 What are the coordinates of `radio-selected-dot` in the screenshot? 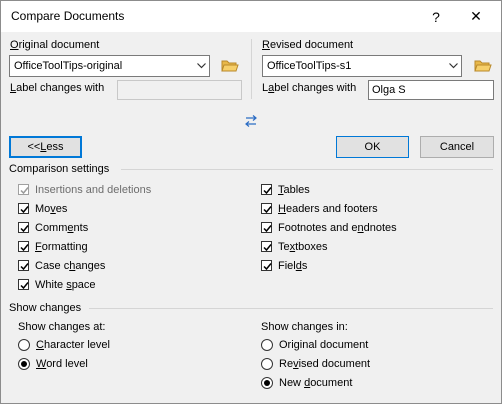 It's located at (267, 382).